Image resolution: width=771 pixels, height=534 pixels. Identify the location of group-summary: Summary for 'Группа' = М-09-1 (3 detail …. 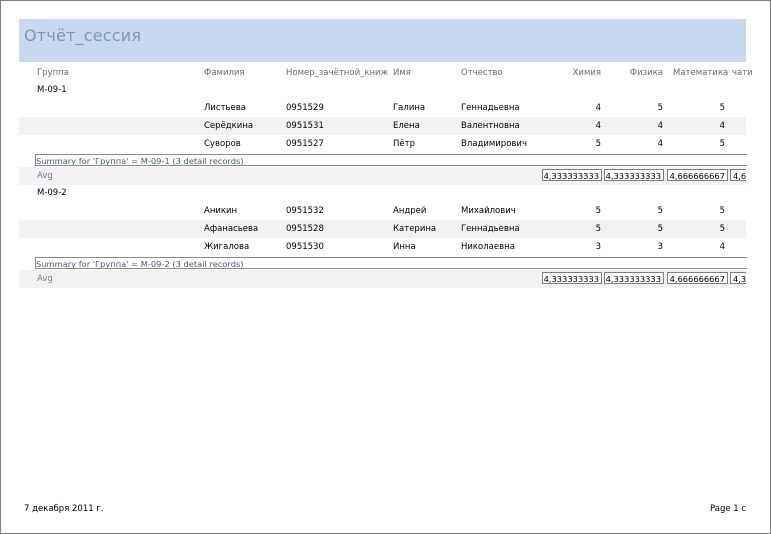
(391, 160).